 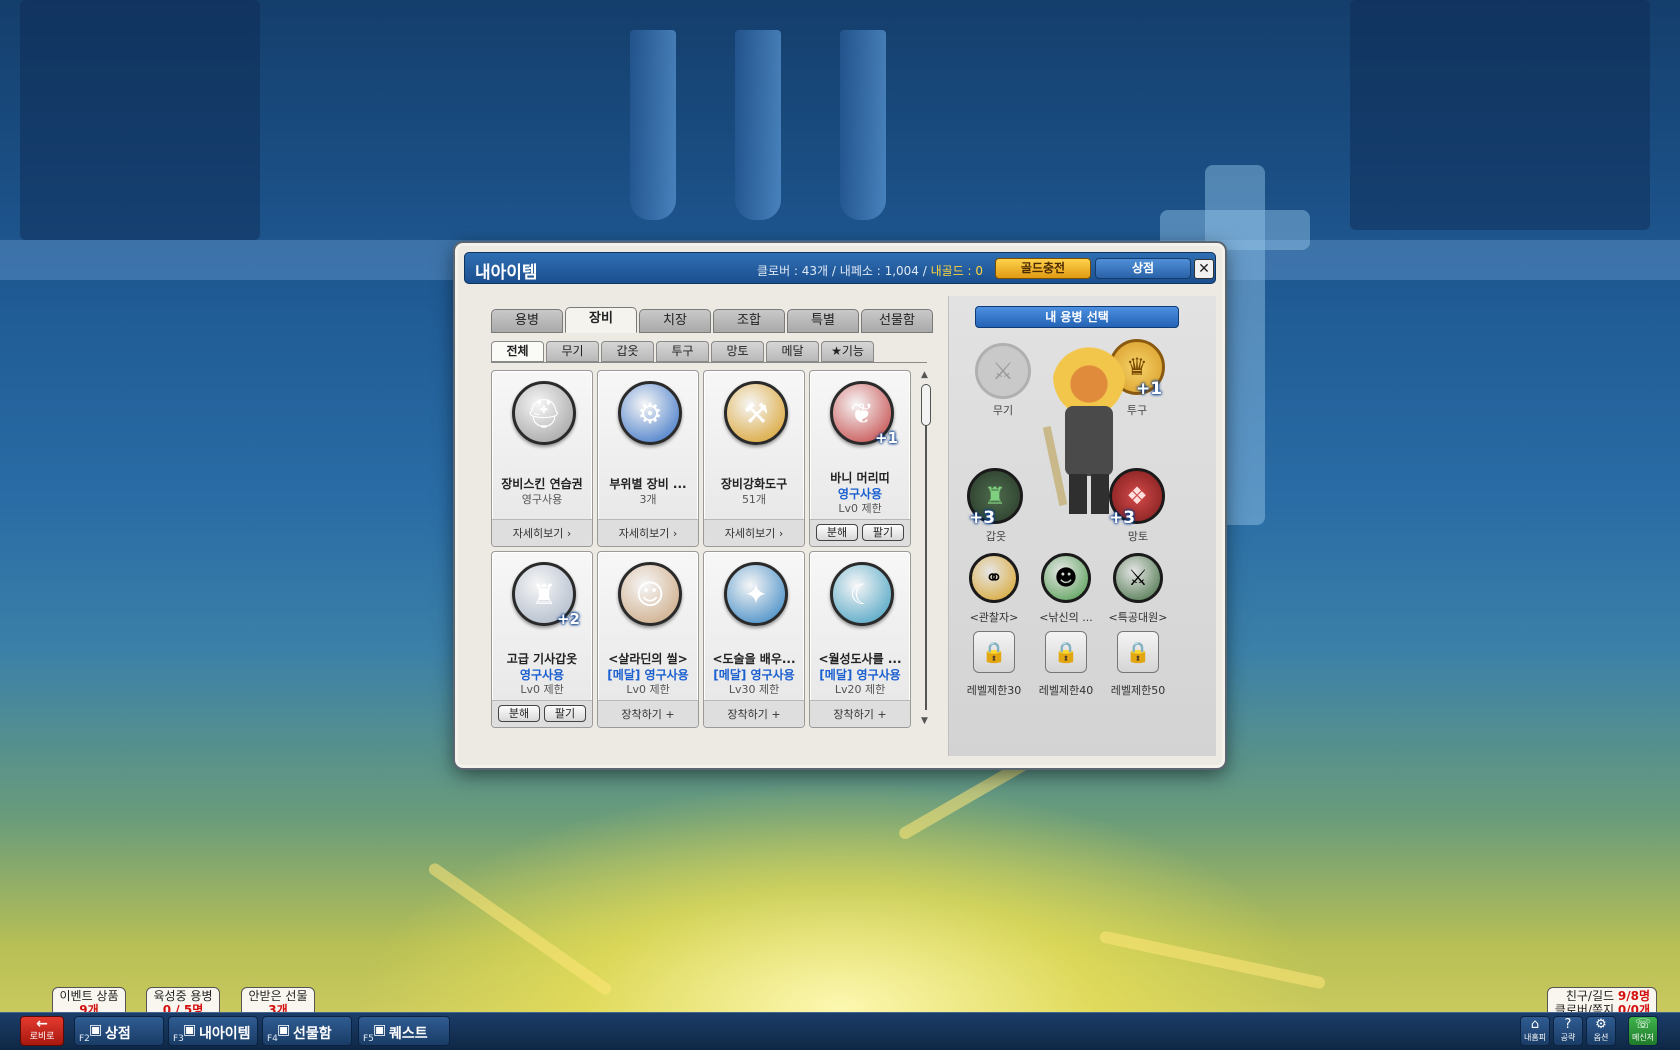 I want to click on sys-button-label: 메신저, so click(x=1643, y=1037).